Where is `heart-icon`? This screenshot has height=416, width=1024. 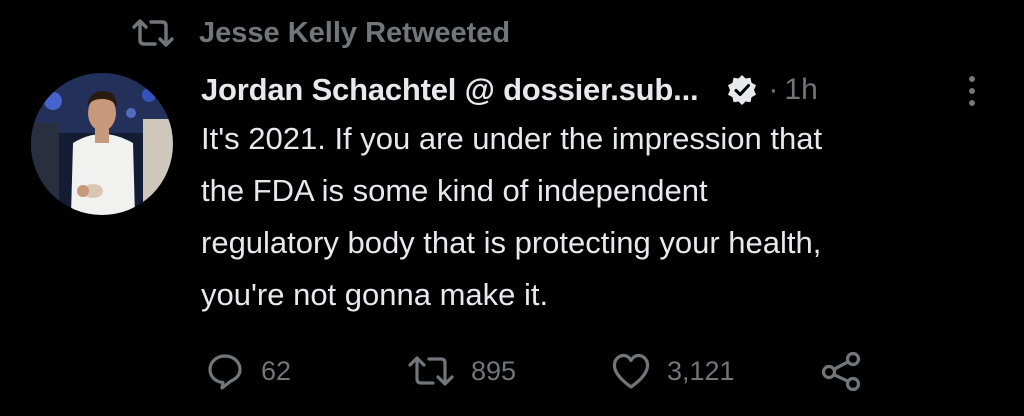 heart-icon is located at coordinates (631, 371).